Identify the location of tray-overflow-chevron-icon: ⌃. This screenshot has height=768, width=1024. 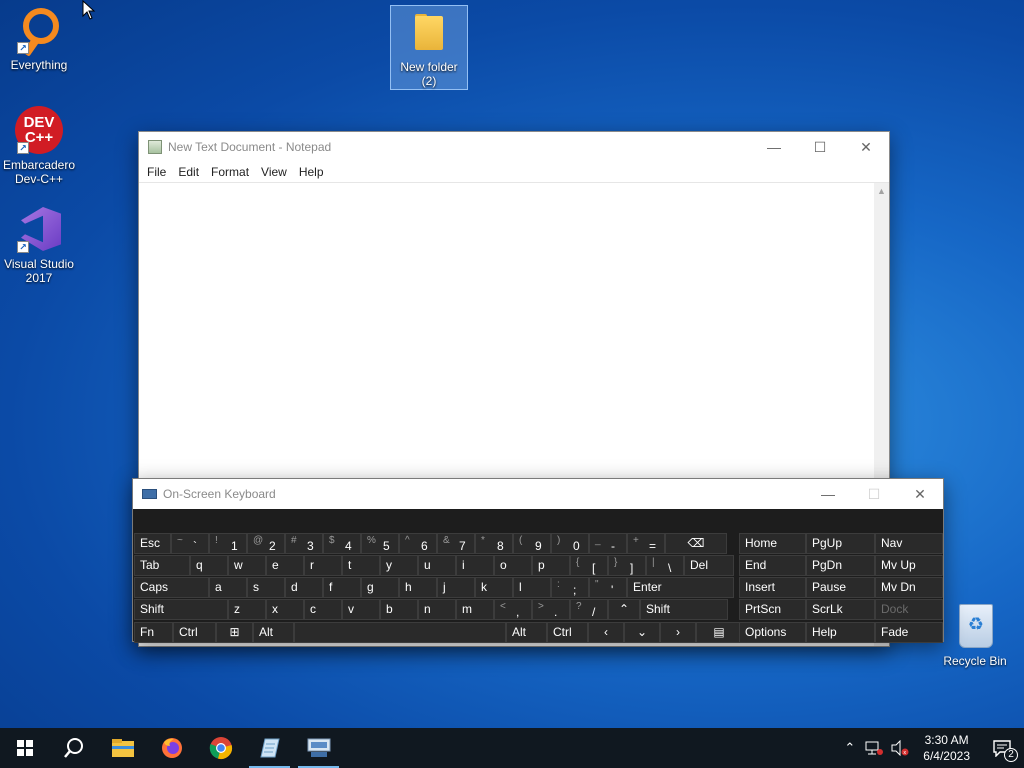
(849, 748).